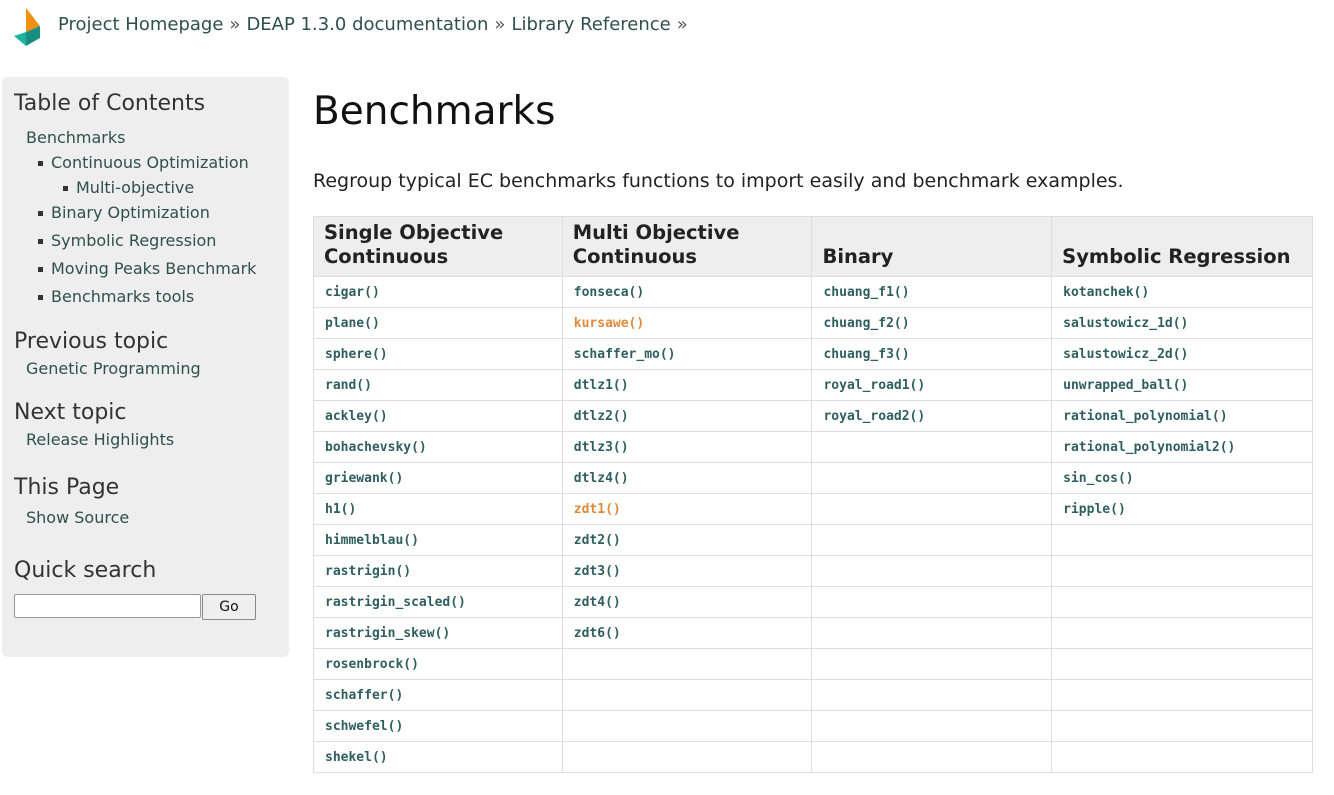 The width and height of the screenshot is (1334, 795). Describe the element at coordinates (113, 368) in the screenshot. I see `previous-topic-link: Genetic Programming` at that location.